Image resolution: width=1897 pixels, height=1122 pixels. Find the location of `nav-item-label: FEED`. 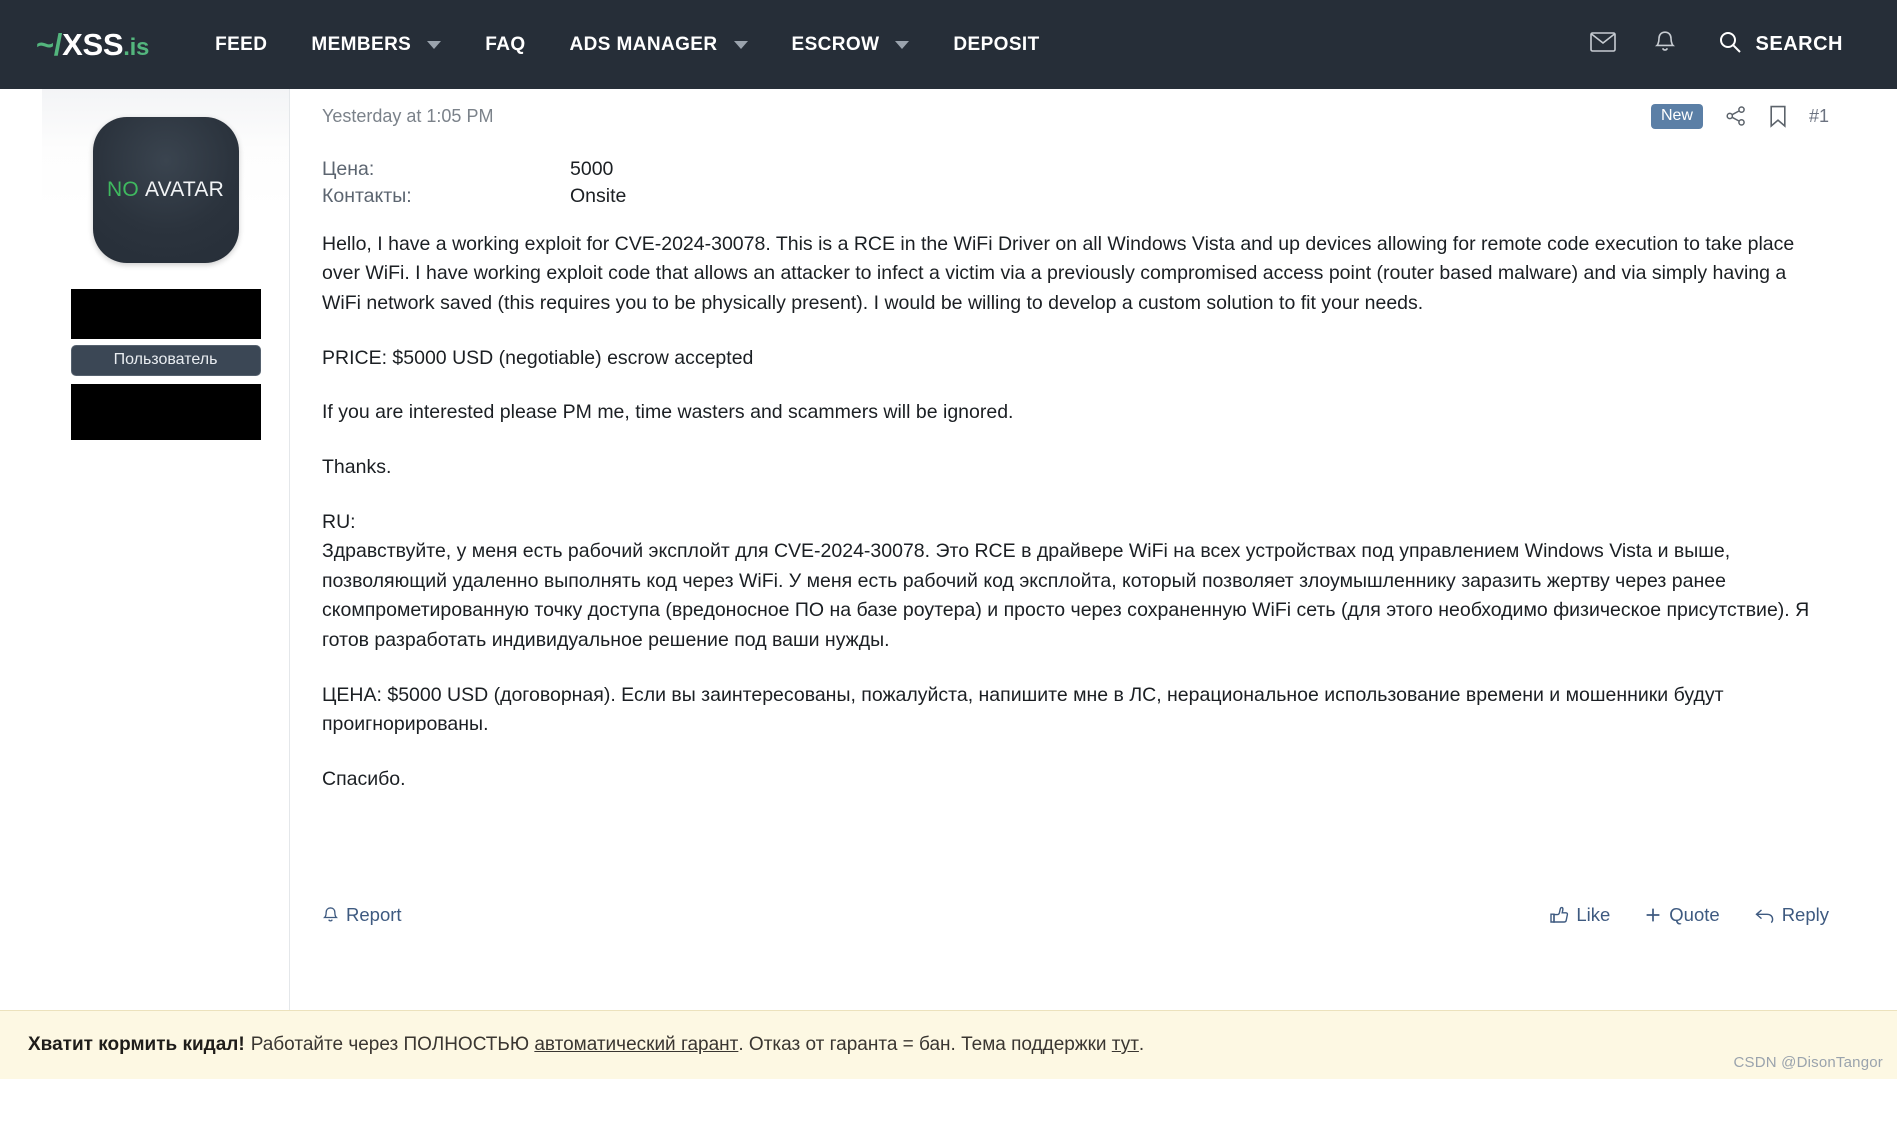

nav-item-label: FEED is located at coordinates (241, 45).